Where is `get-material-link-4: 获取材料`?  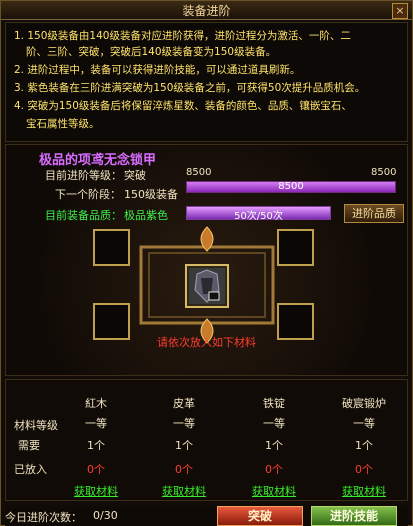
get-material-link-4: 获取材料 is located at coordinates (364, 491).